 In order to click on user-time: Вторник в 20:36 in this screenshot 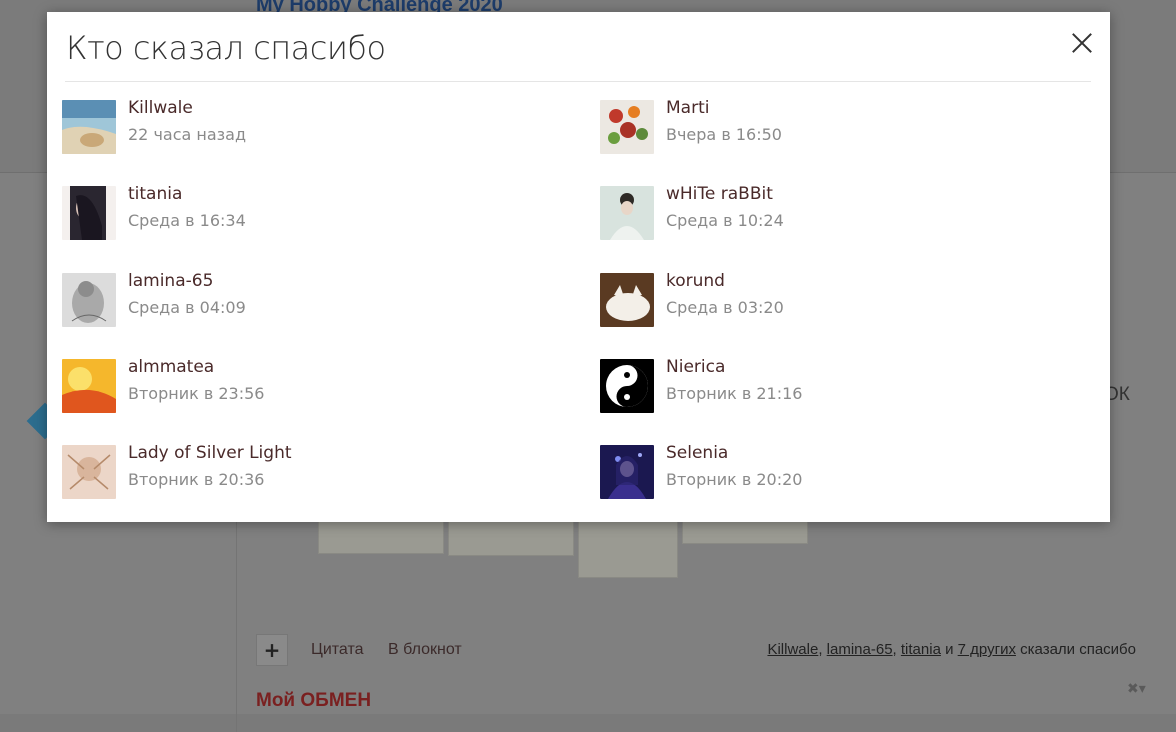, I will do `click(196, 479)`.